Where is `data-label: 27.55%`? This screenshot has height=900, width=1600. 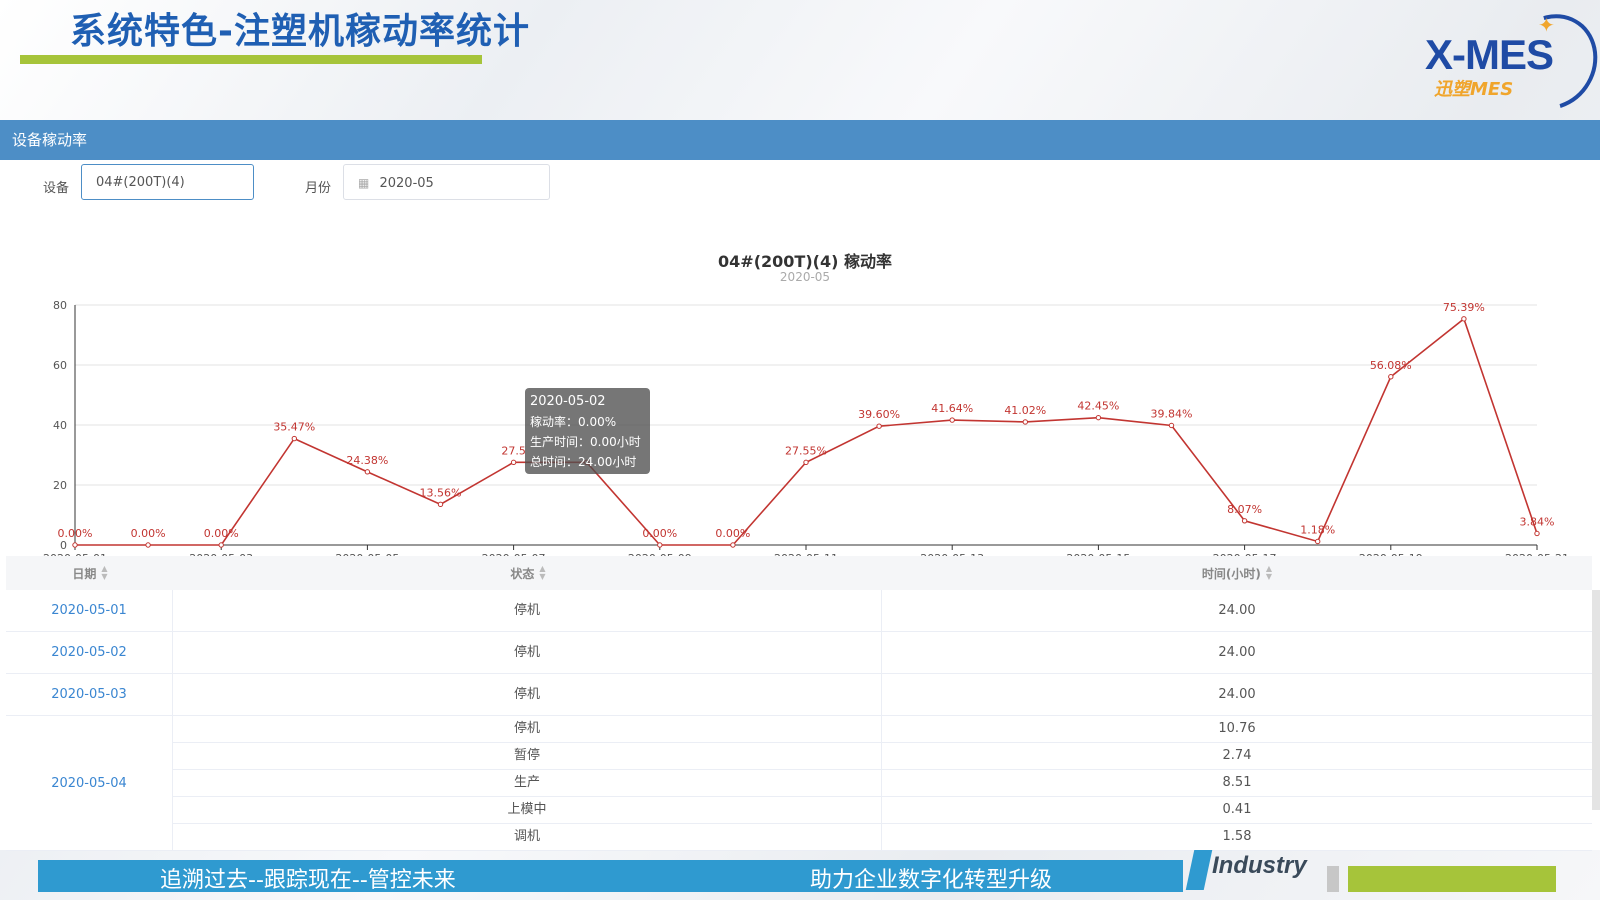
data-label: 27.55% is located at coordinates (806, 450).